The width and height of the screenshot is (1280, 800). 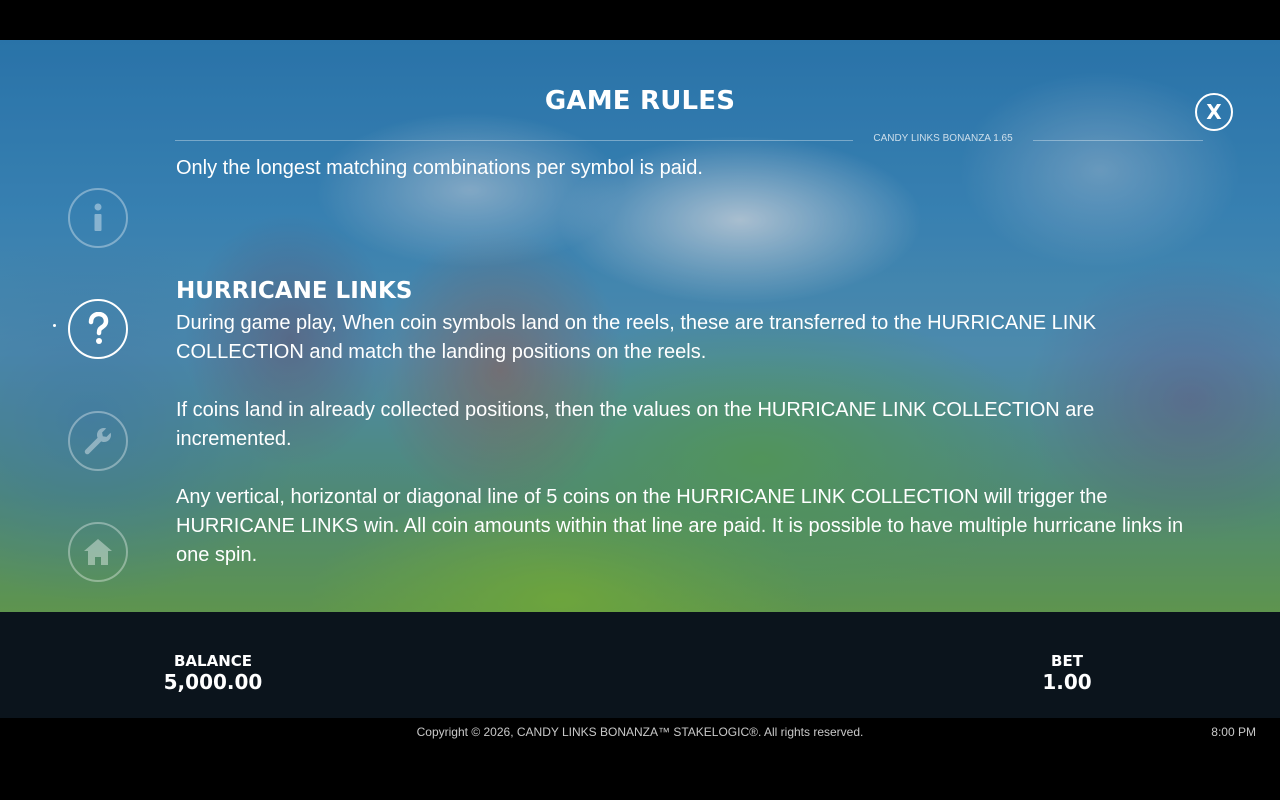 I want to click on home-button, so click(x=98, y=552).